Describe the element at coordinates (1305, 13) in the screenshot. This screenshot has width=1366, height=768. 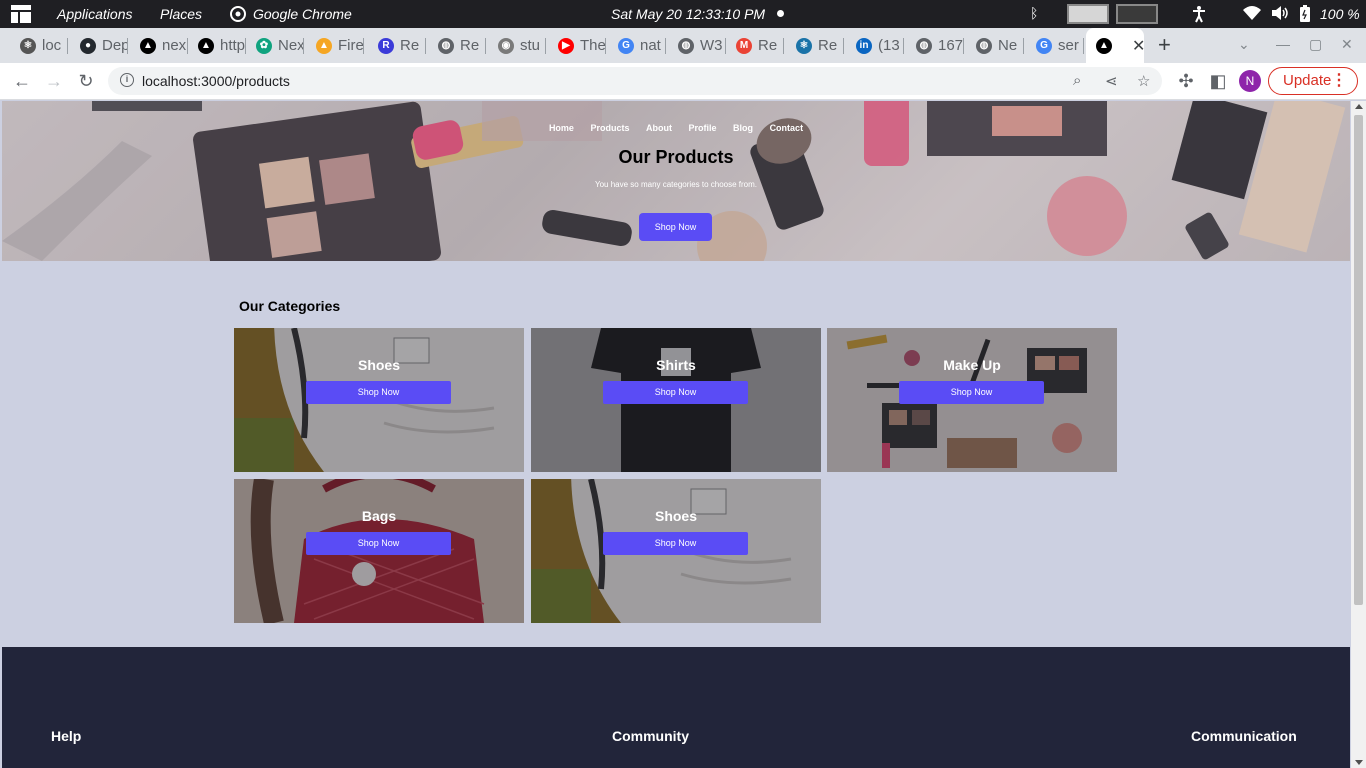
I see `battery-icon` at that location.